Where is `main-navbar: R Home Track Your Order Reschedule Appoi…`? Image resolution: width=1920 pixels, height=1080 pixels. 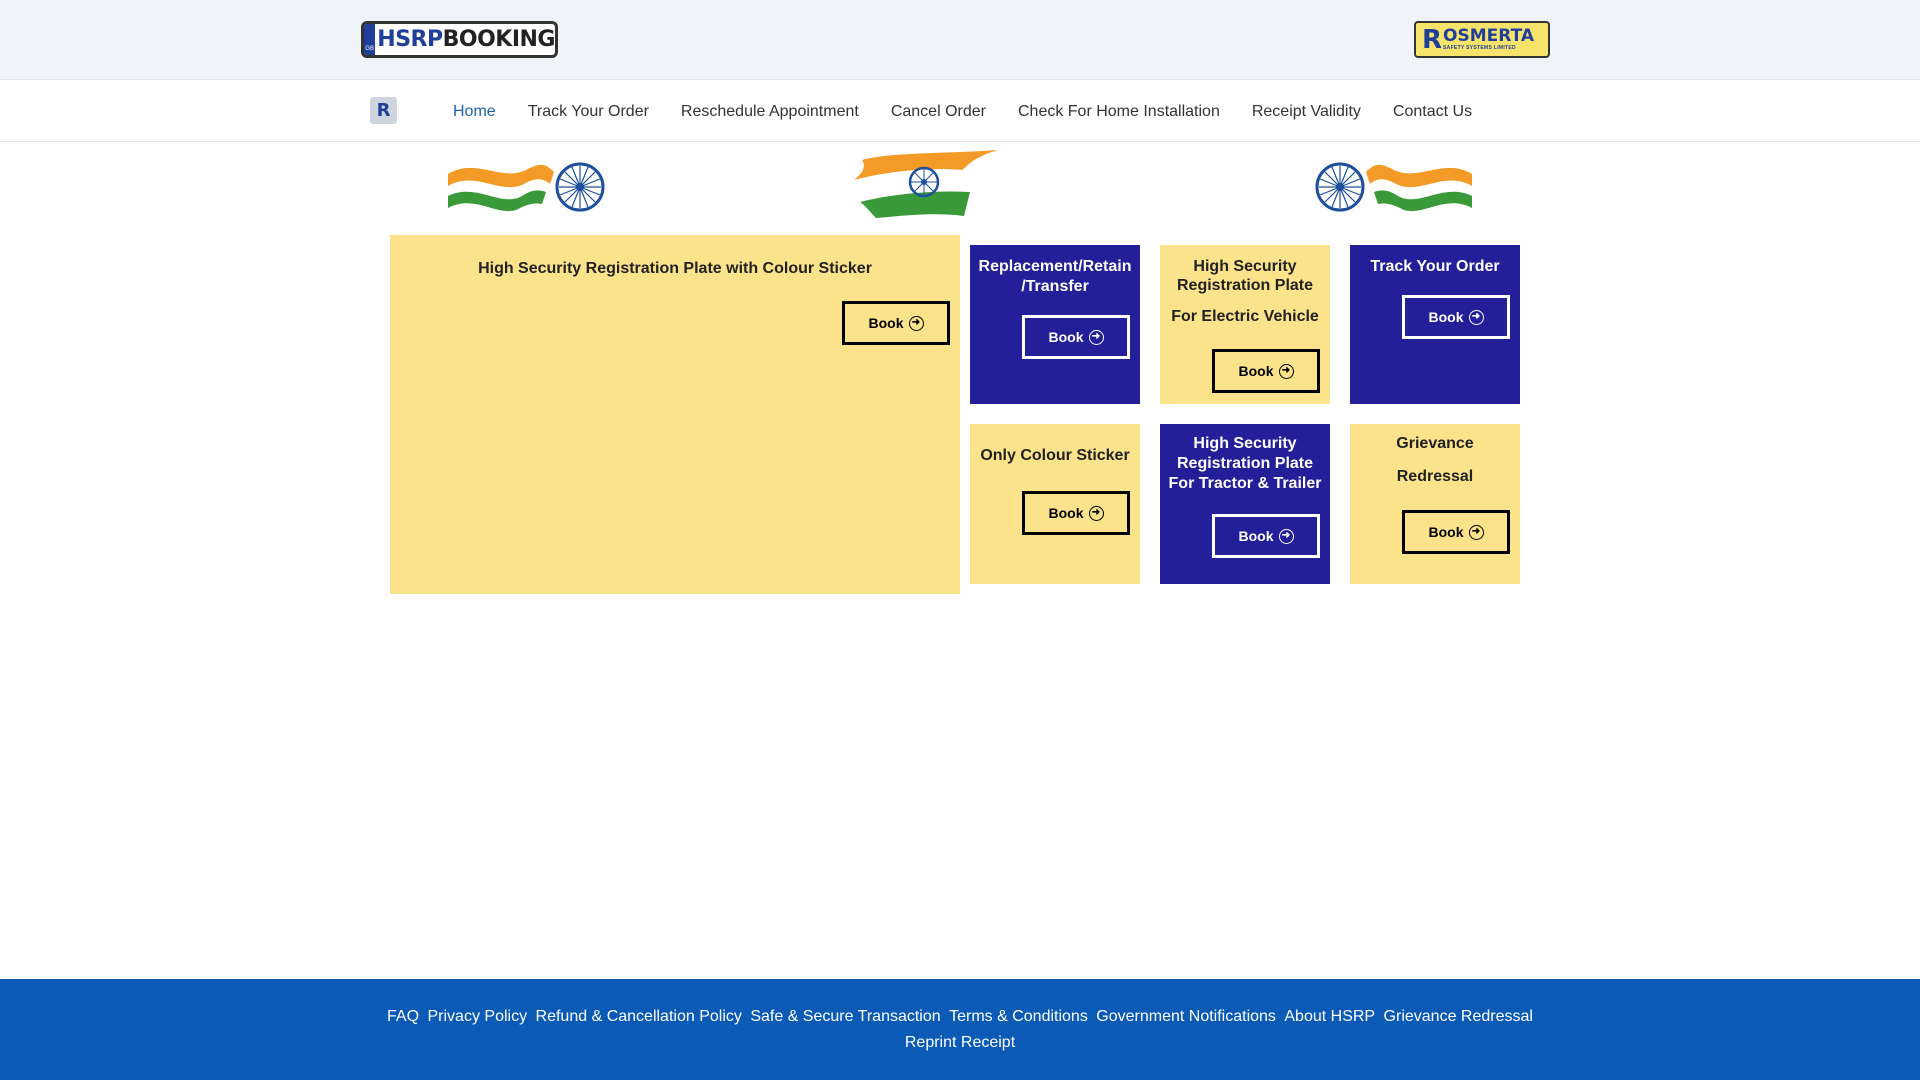 main-navbar: R Home Track Your Order Reschedule Appoi… is located at coordinates (960, 111).